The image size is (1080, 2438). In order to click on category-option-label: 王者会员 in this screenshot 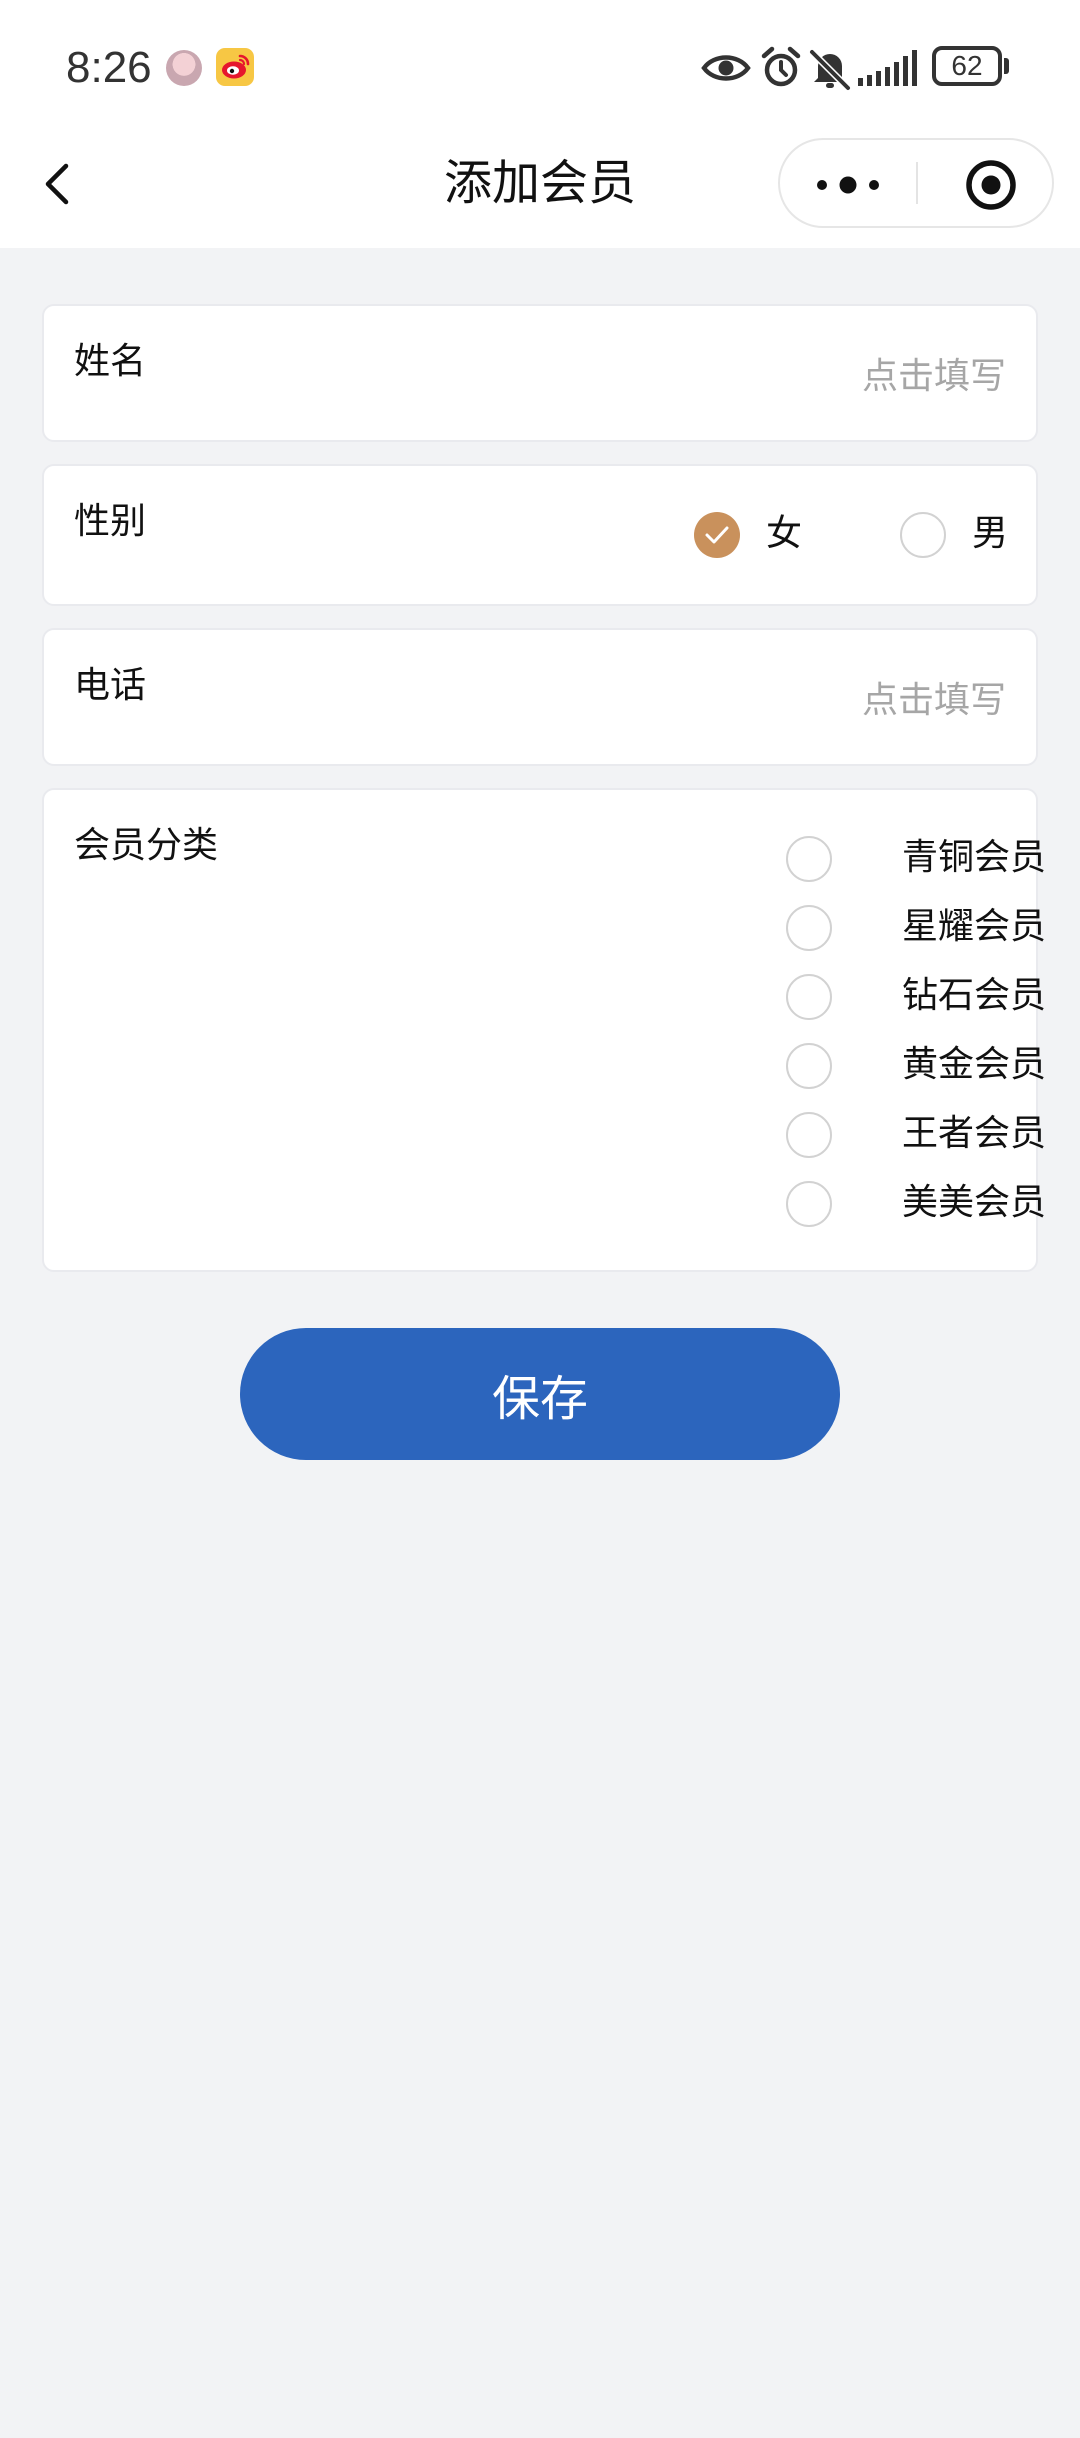, I will do `click(974, 1133)`.